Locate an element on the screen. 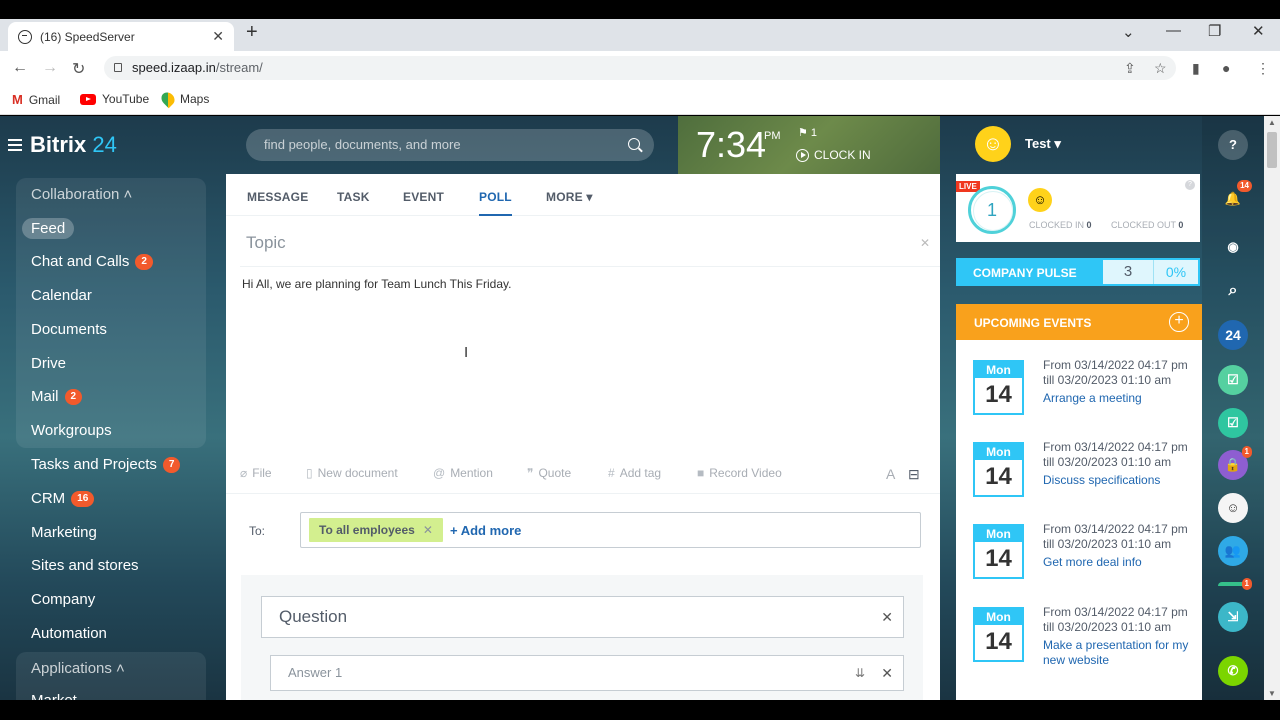 This screenshot has height=720, width=1280. text-cursor-icon: I is located at coordinates (466, 352).